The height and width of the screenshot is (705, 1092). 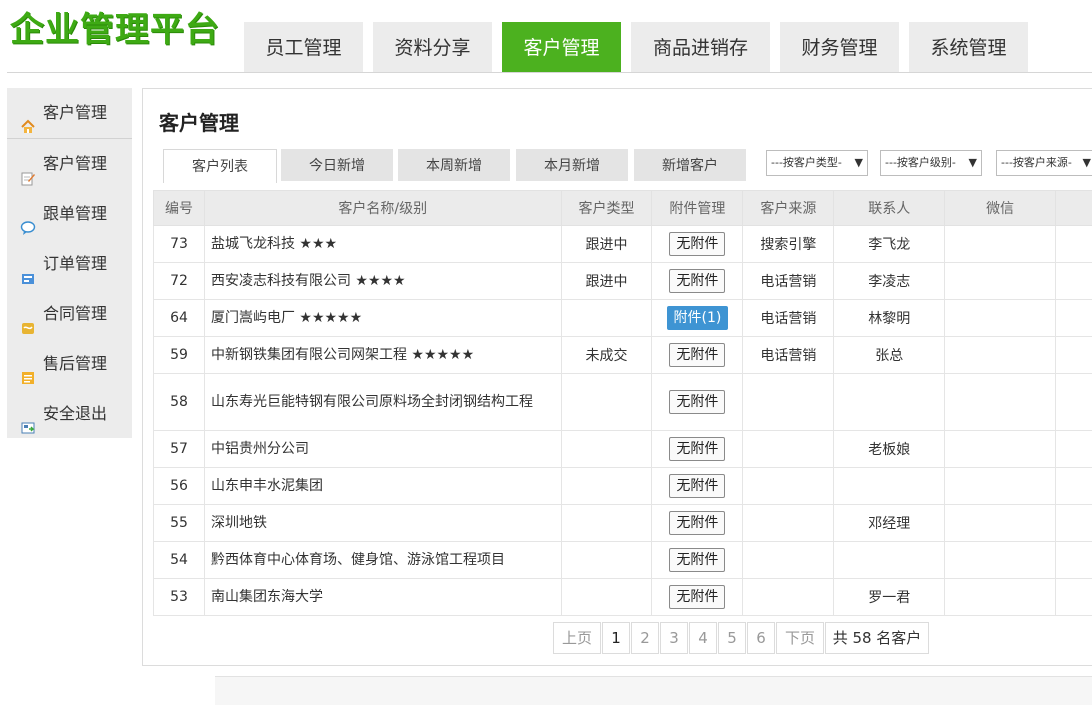 What do you see at coordinates (800, 638) in the screenshot?
I see `next-page-button: 下页` at bounding box center [800, 638].